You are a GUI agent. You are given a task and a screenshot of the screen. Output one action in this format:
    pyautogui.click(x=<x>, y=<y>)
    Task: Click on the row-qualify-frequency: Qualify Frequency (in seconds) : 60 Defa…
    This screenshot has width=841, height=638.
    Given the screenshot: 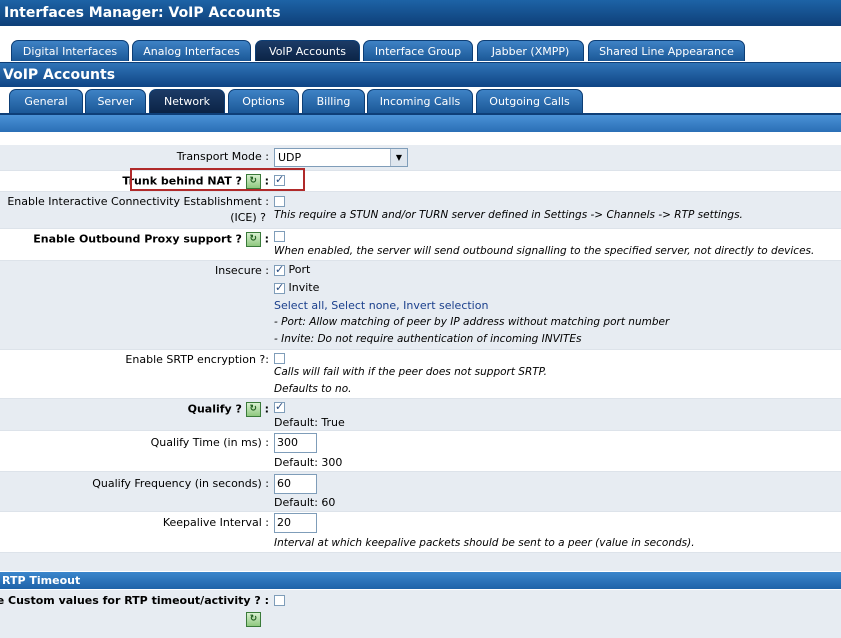 What is the action you would take?
    pyautogui.click(x=420, y=492)
    